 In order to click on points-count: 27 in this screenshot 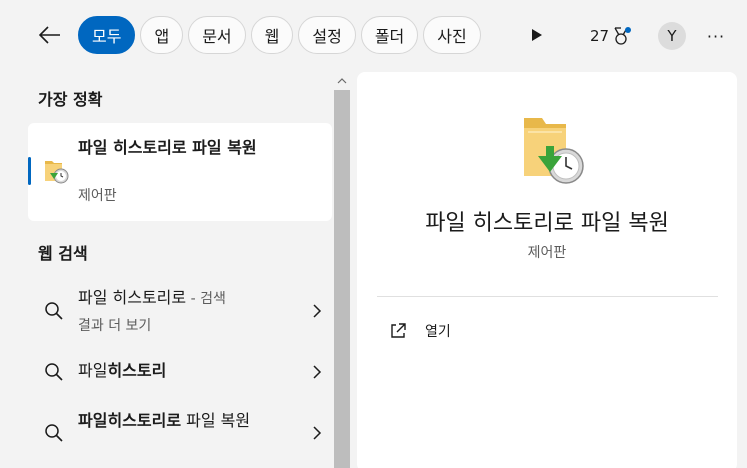, I will do `click(600, 36)`.